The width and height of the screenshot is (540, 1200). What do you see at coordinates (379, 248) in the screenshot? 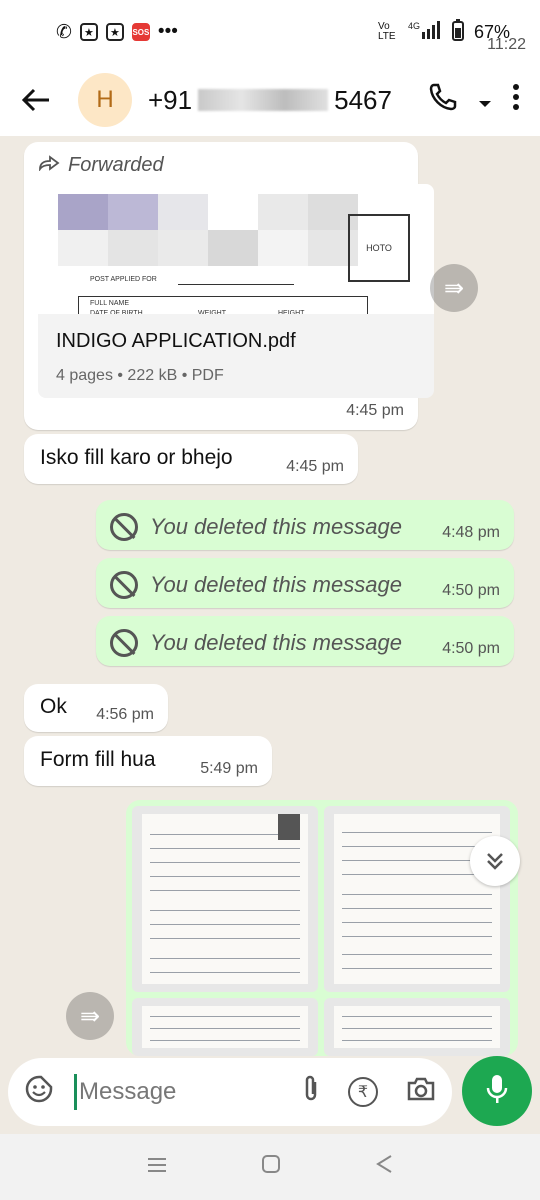
I see `photo-box: HOTO` at bounding box center [379, 248].